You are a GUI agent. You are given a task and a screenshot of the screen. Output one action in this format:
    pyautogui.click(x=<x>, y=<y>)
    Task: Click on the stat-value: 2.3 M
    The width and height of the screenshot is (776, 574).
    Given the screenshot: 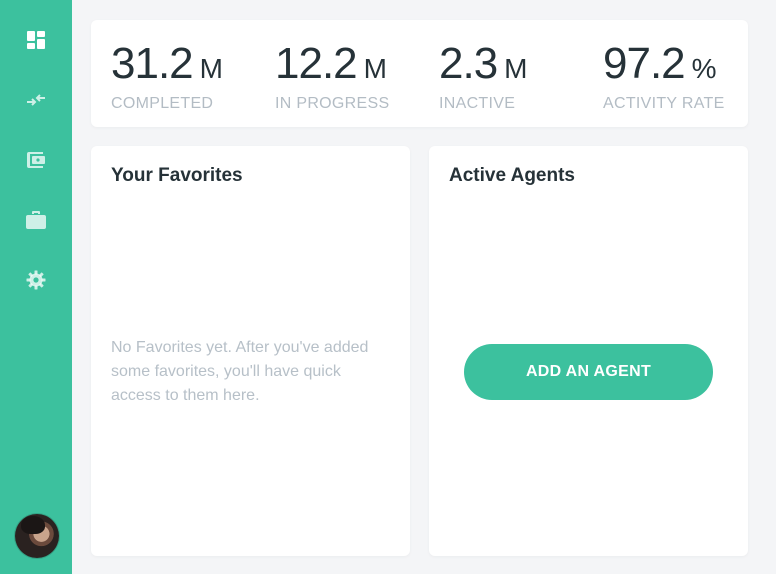 What is the action you would take?
    pyautogui.click(x=483, y=66)
    